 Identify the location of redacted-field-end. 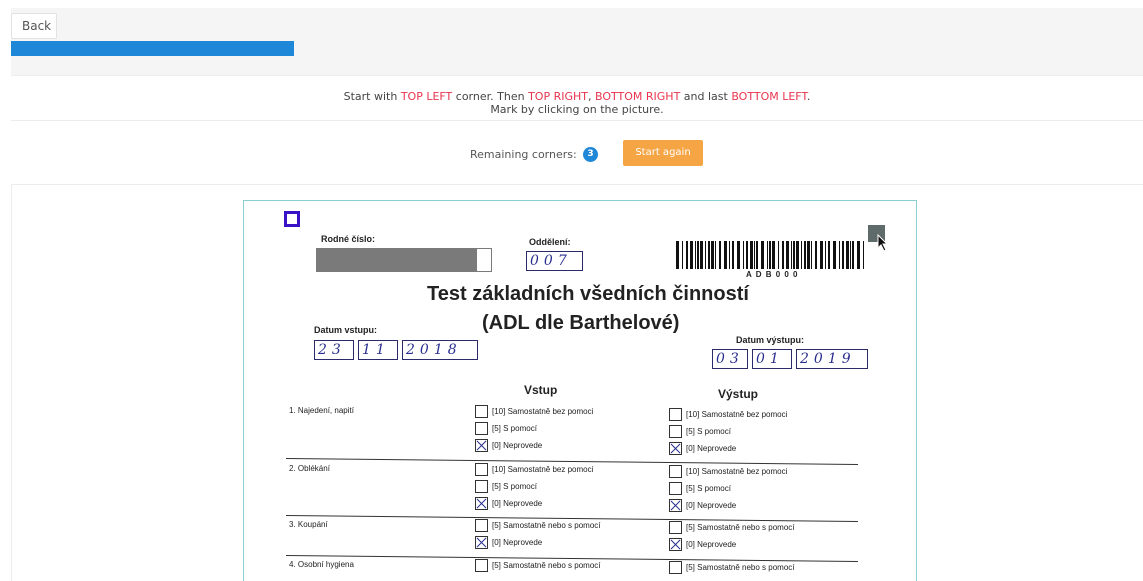
(484, 260).